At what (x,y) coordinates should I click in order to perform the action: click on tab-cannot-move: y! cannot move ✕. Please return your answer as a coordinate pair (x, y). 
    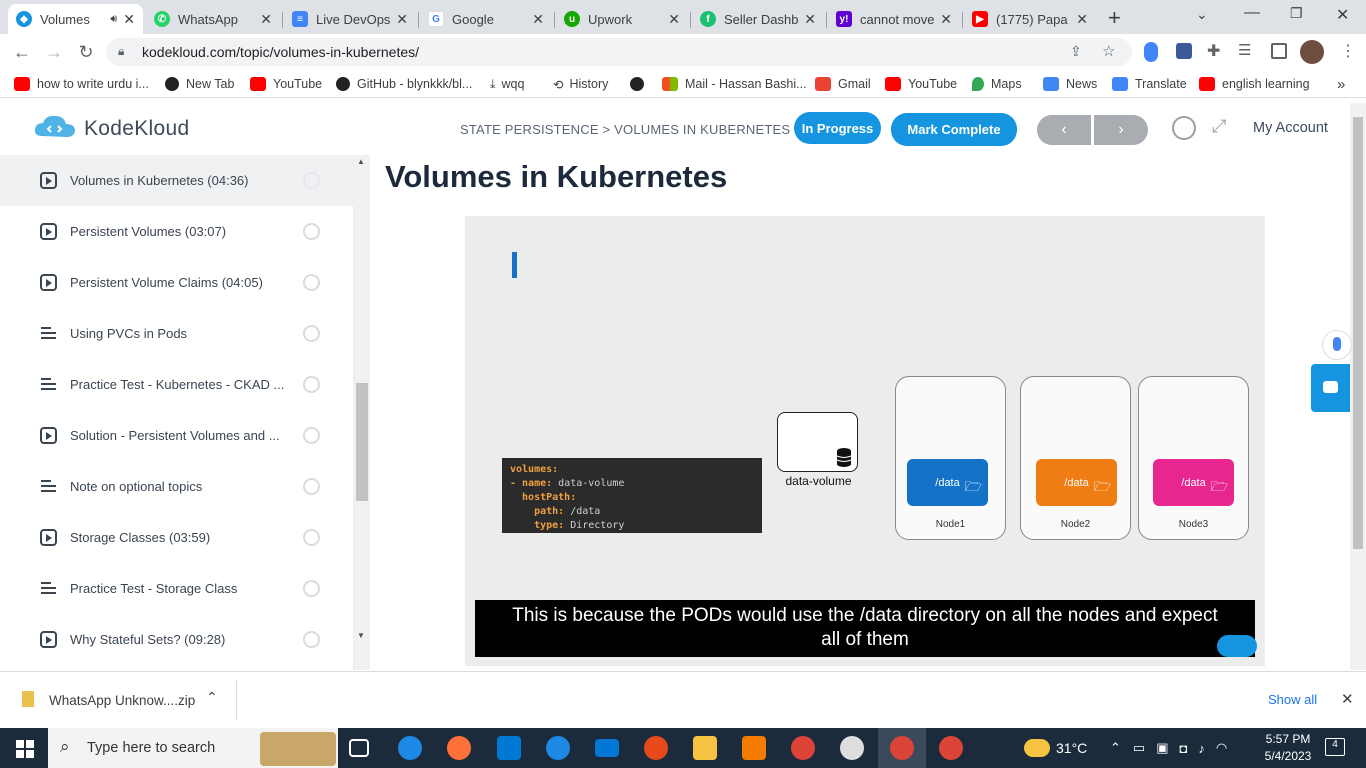
    Looking at the image, I should click on (894, 19).